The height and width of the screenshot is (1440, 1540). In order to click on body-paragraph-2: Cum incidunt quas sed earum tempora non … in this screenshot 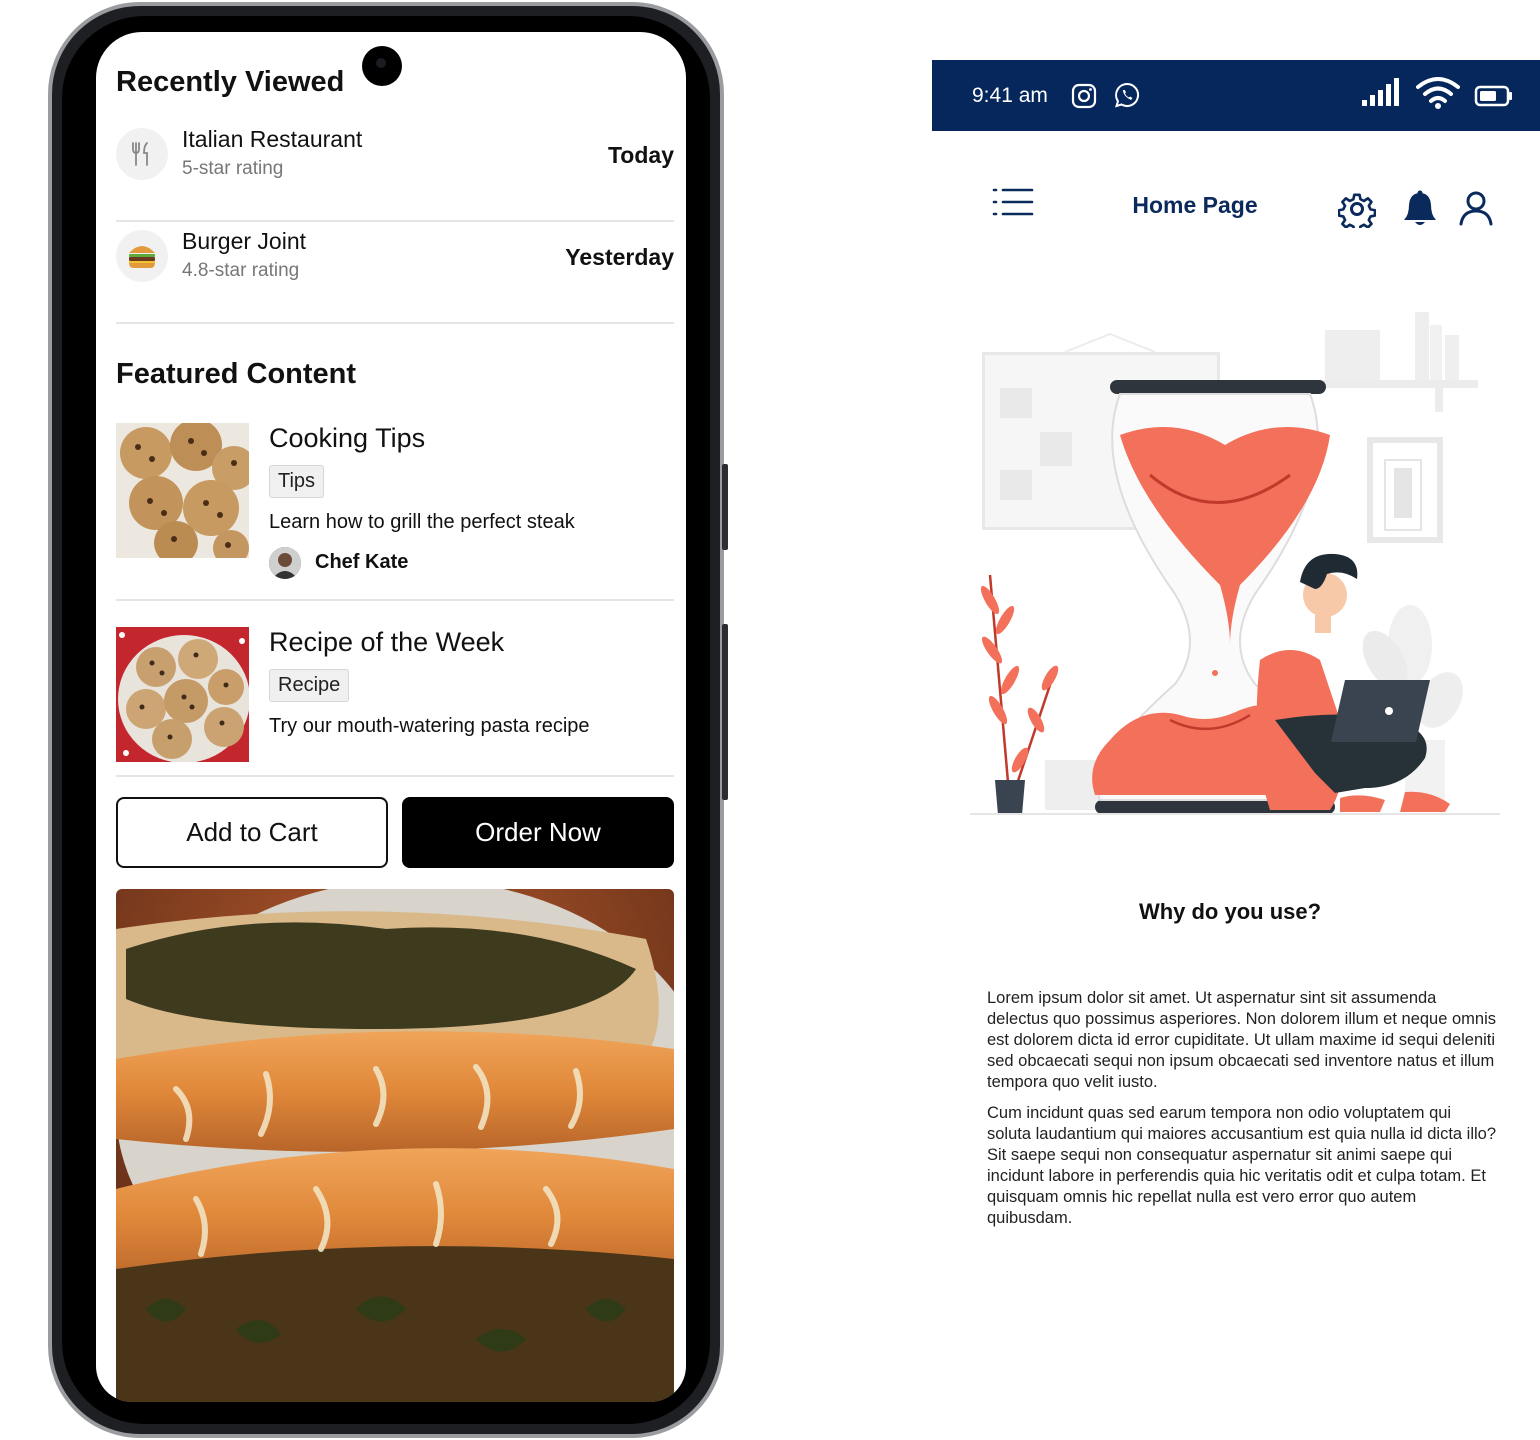, I will do `click(1242, 1165)`.